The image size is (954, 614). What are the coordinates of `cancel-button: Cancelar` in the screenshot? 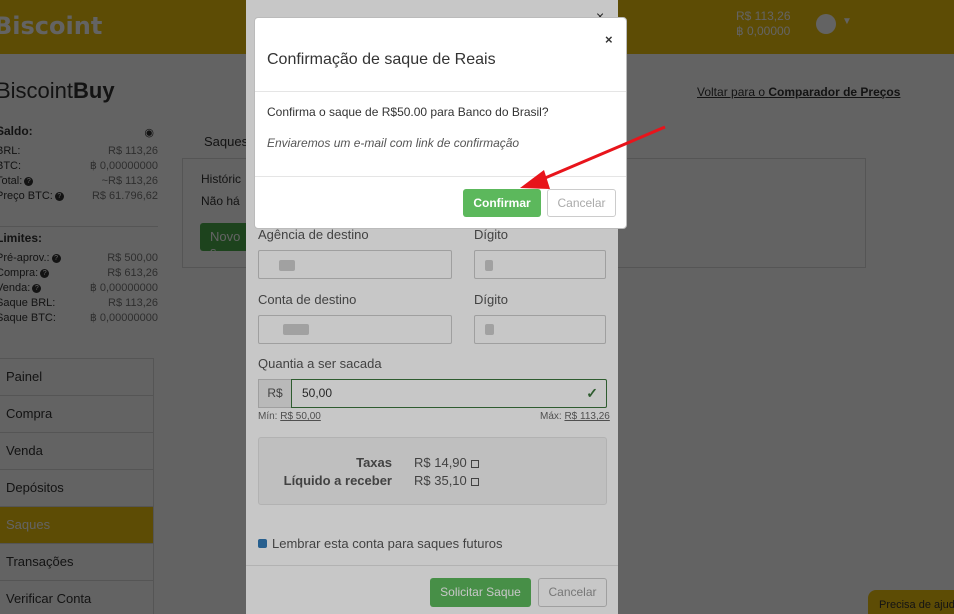 It's located at (581, 203).